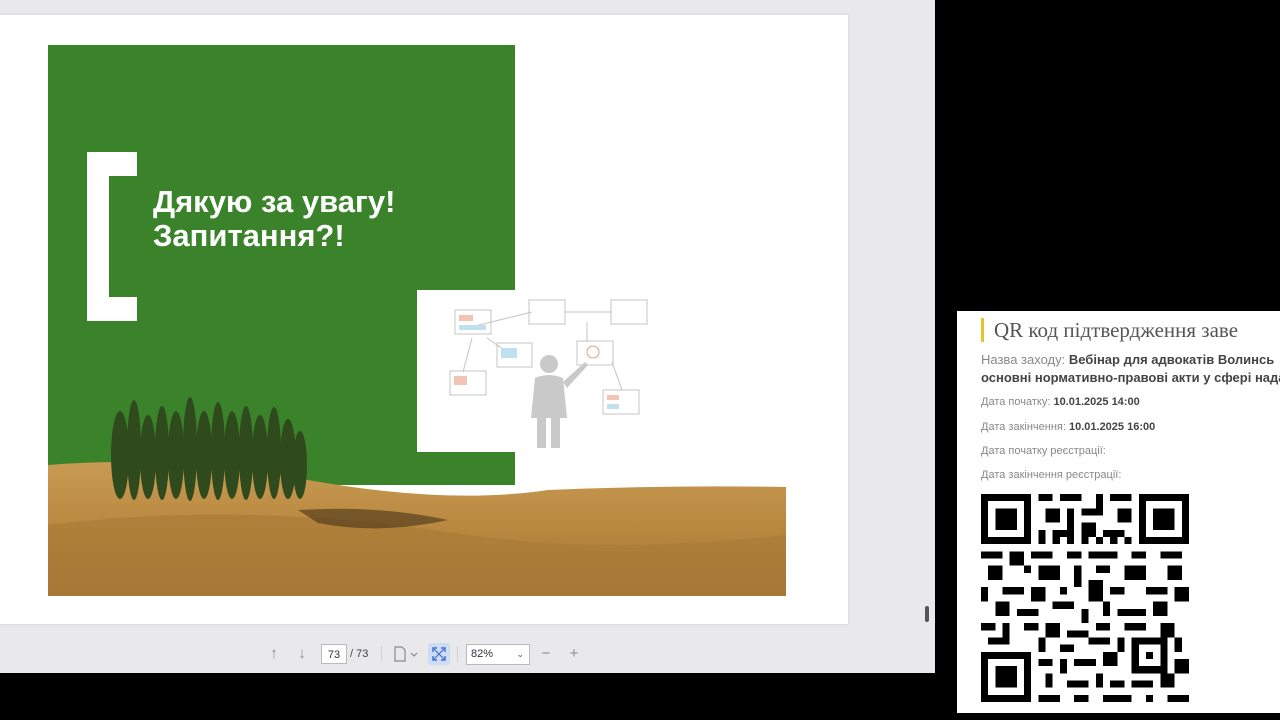 Image resolution: width=1280 pixels, height=720 pixels. I want to click on registration-end-label: Дата закінчення реєстрації:, so click(1051, 475).